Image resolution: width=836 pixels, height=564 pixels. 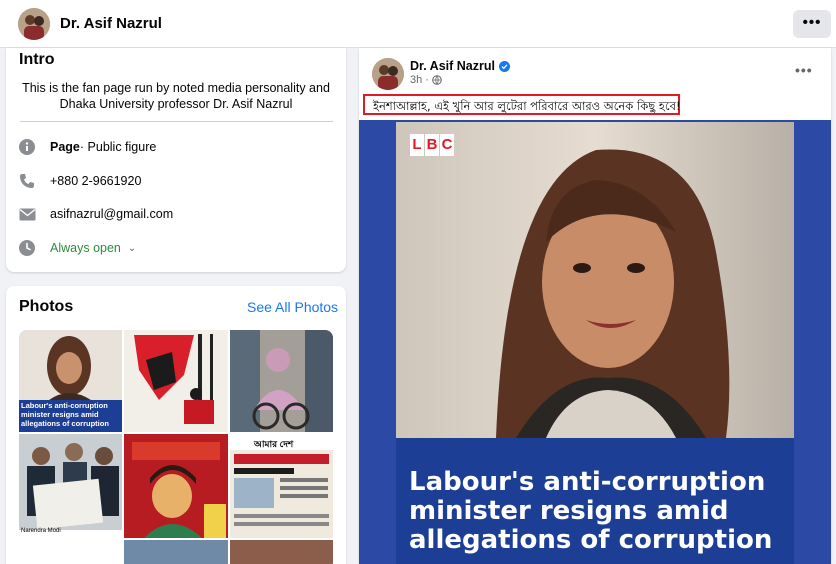 I want to click on lbc-logo: L B C, so click(x=432, y=145).